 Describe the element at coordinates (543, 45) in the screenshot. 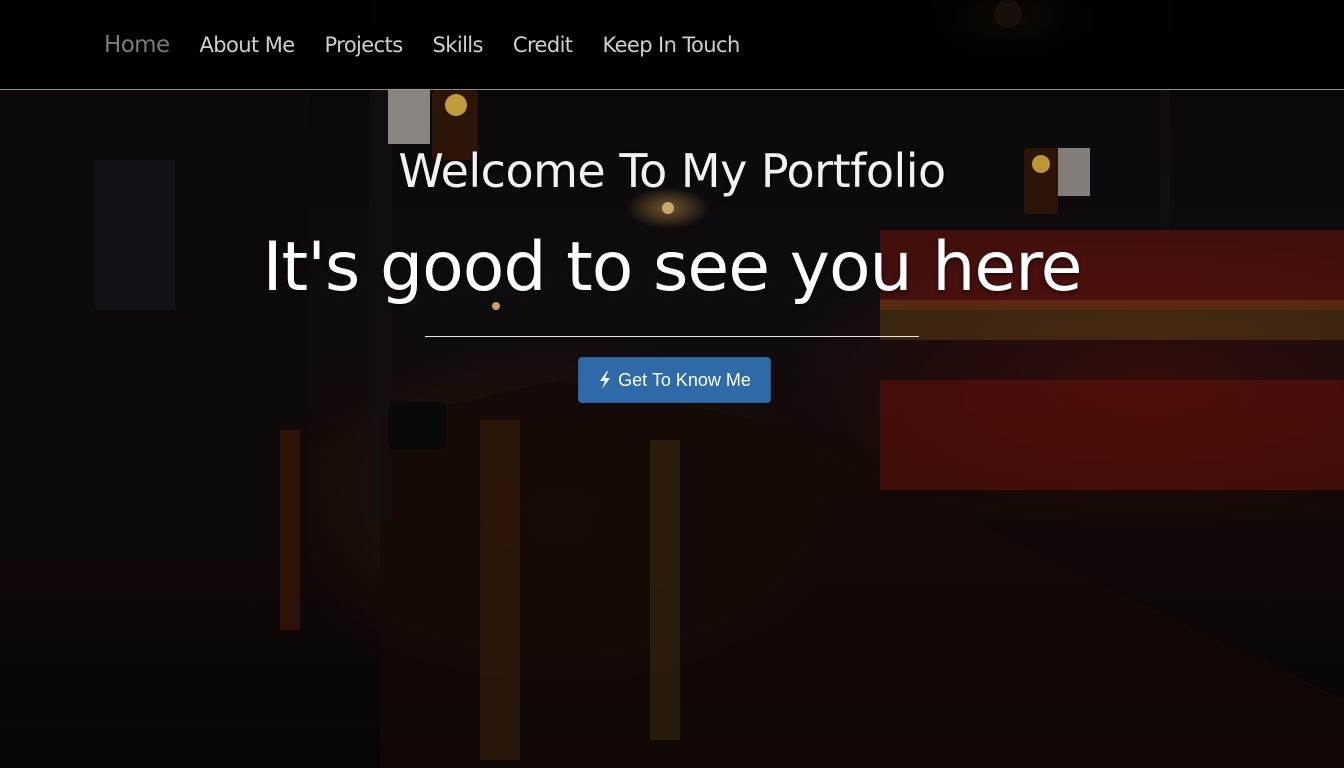

I see `nav-item-credit: Credit` at that location.